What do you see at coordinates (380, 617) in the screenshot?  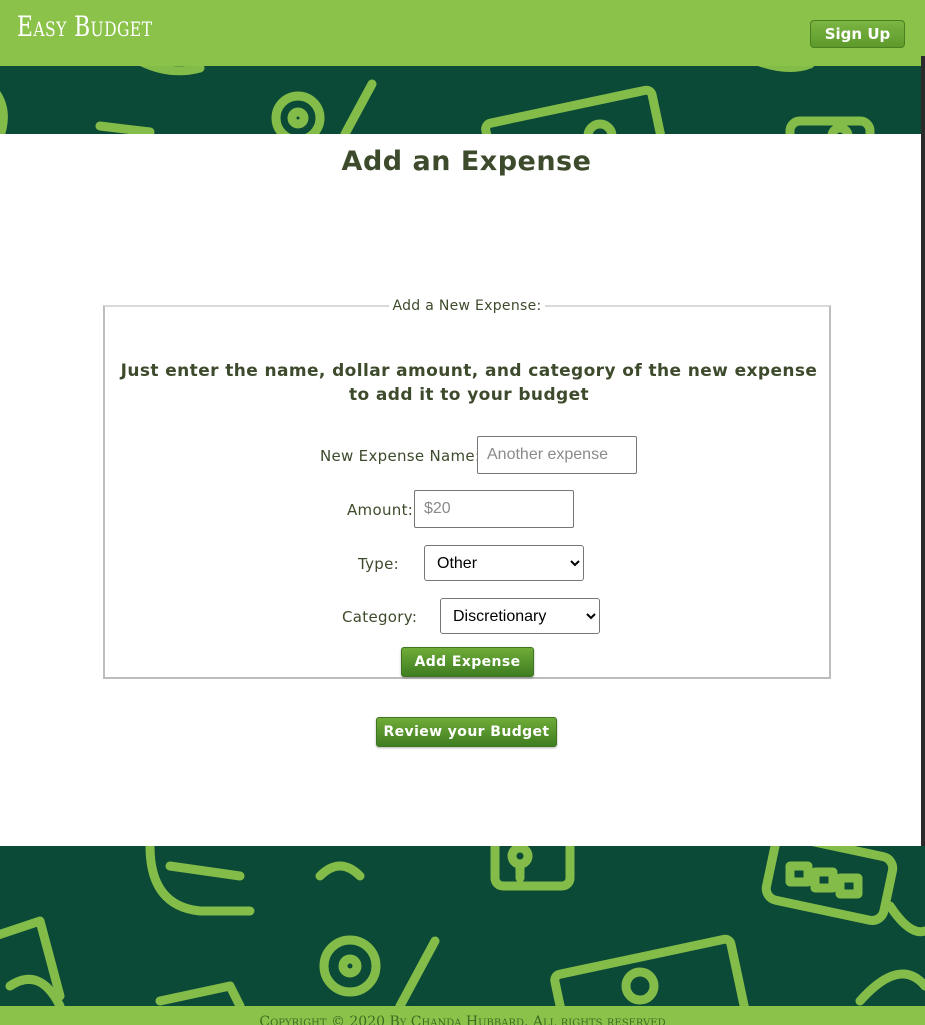 I see `category-label: Category:` at bounding box center [380, 617].